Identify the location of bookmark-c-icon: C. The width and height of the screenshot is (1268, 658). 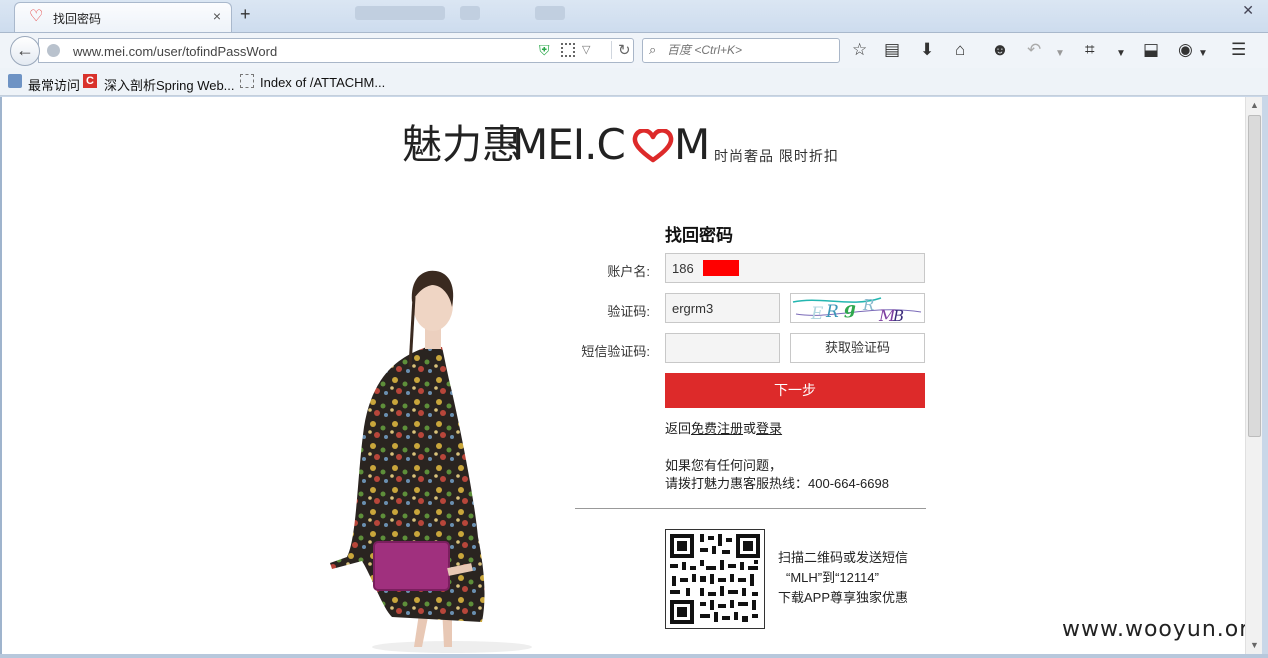
(90, 81).